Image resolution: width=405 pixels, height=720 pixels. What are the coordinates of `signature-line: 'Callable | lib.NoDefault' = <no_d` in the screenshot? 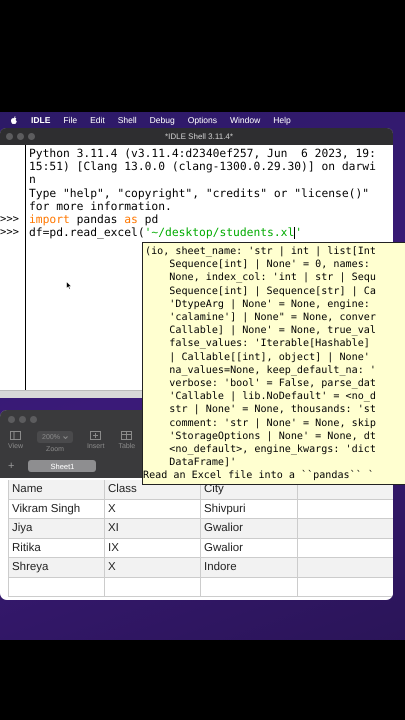 It's located at (272, 397).